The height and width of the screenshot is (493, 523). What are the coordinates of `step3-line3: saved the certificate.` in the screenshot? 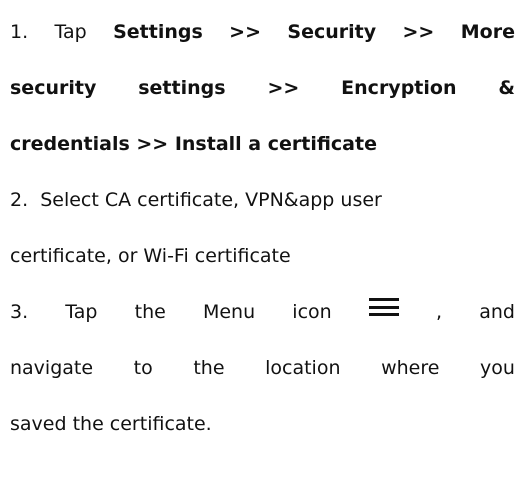 It's located at (262, 424).